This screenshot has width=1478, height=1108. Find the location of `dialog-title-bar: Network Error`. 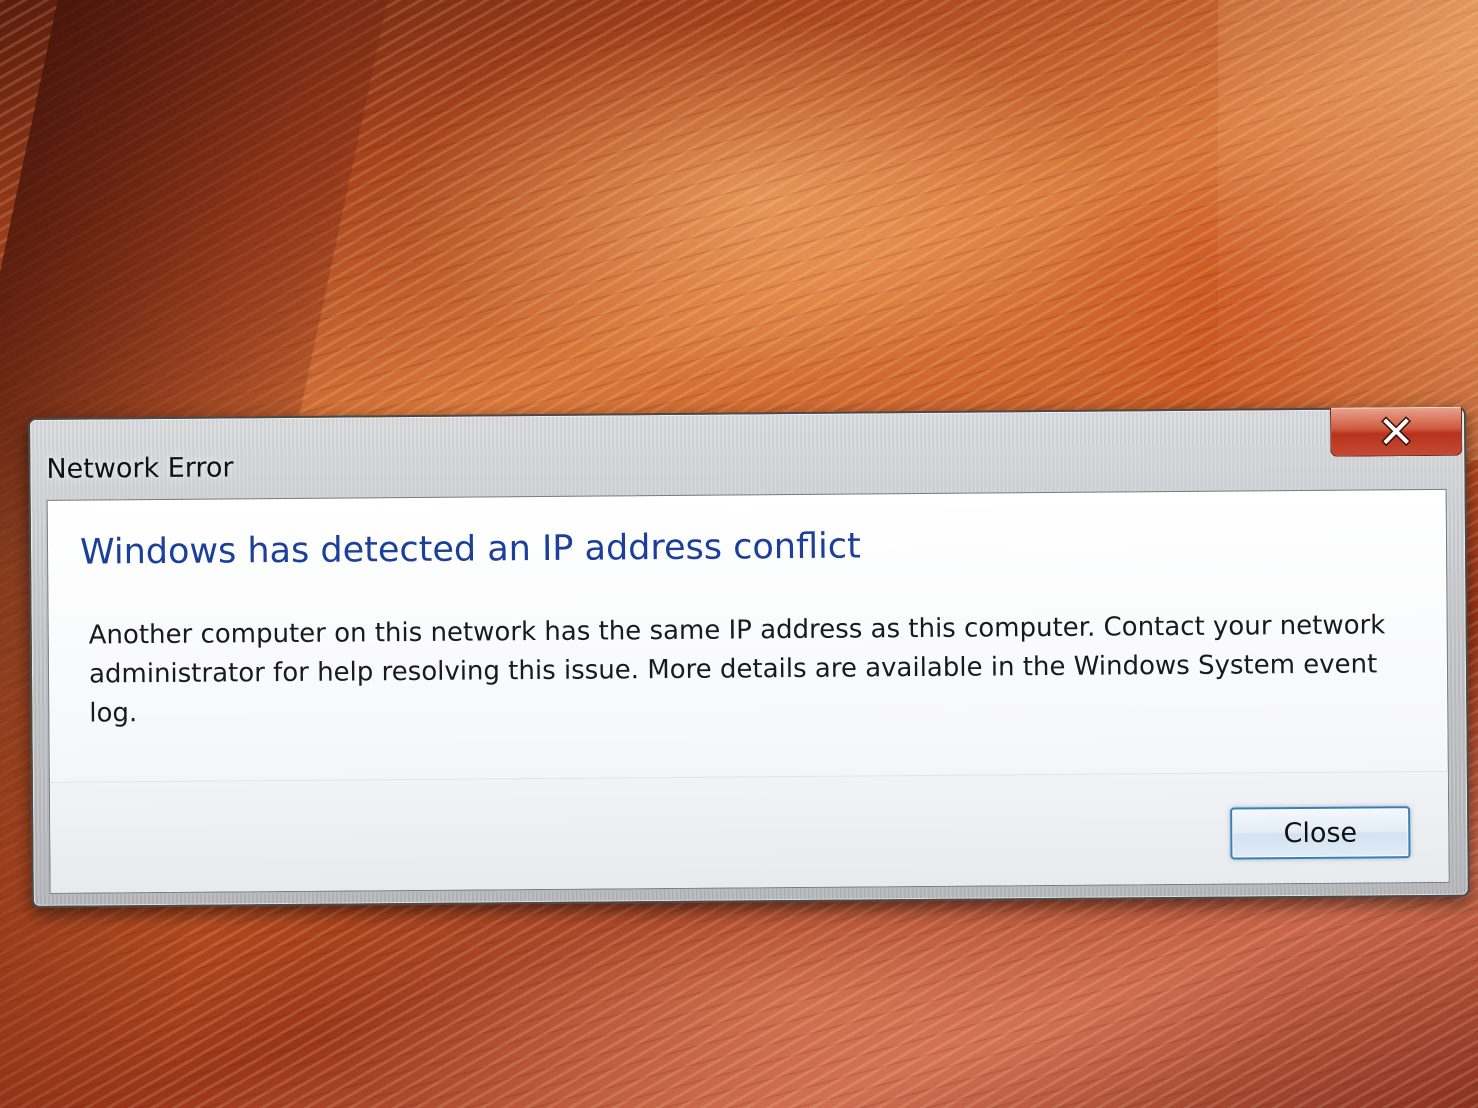

dialog-title-bar: Network Error is located at coordinates (747, 453).